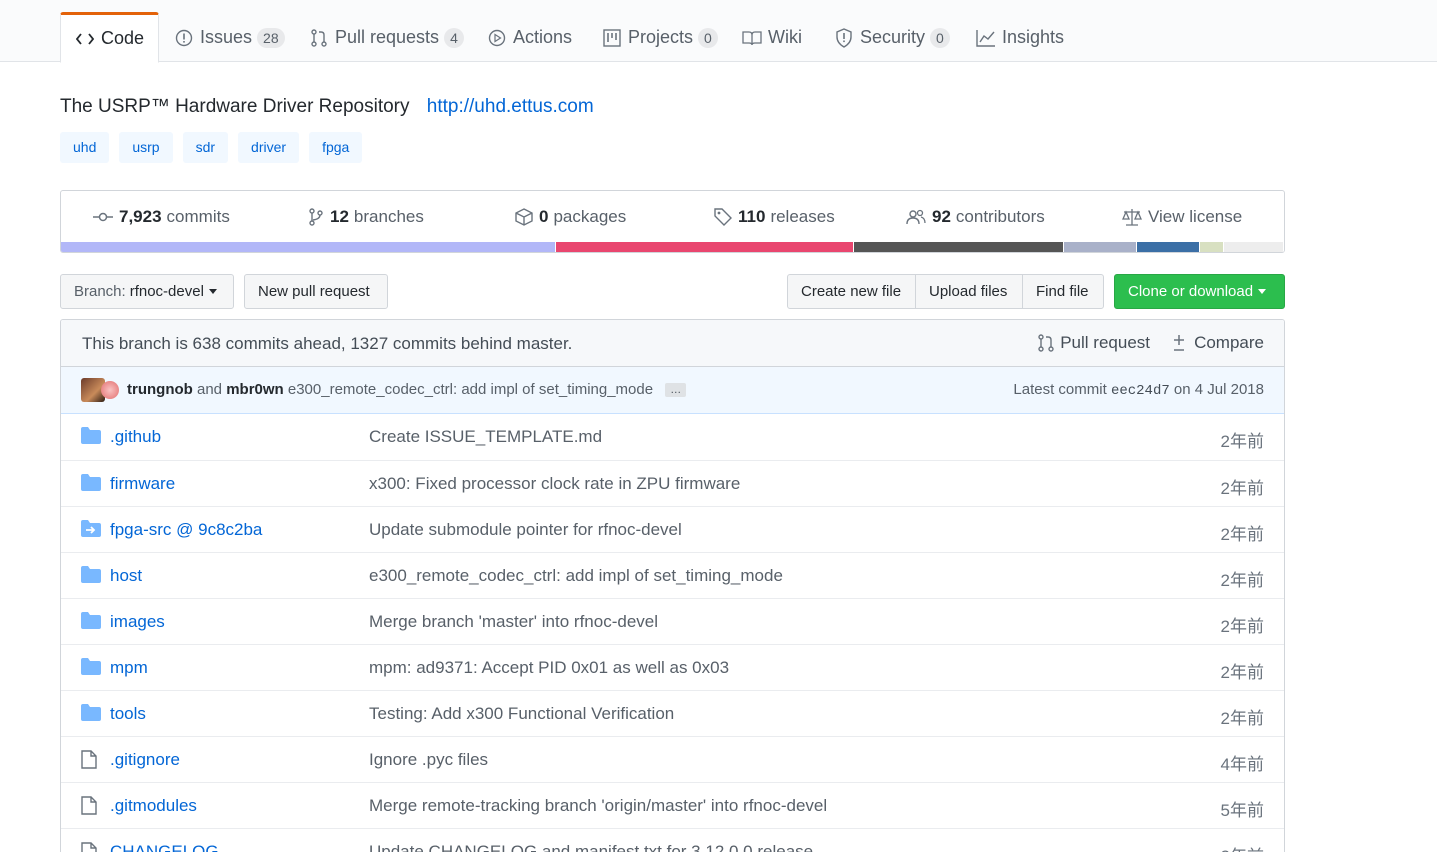 This screenshot has width=1437, height=852. I want to click on new-pull-request-button: New pull request, so click(316, 291).